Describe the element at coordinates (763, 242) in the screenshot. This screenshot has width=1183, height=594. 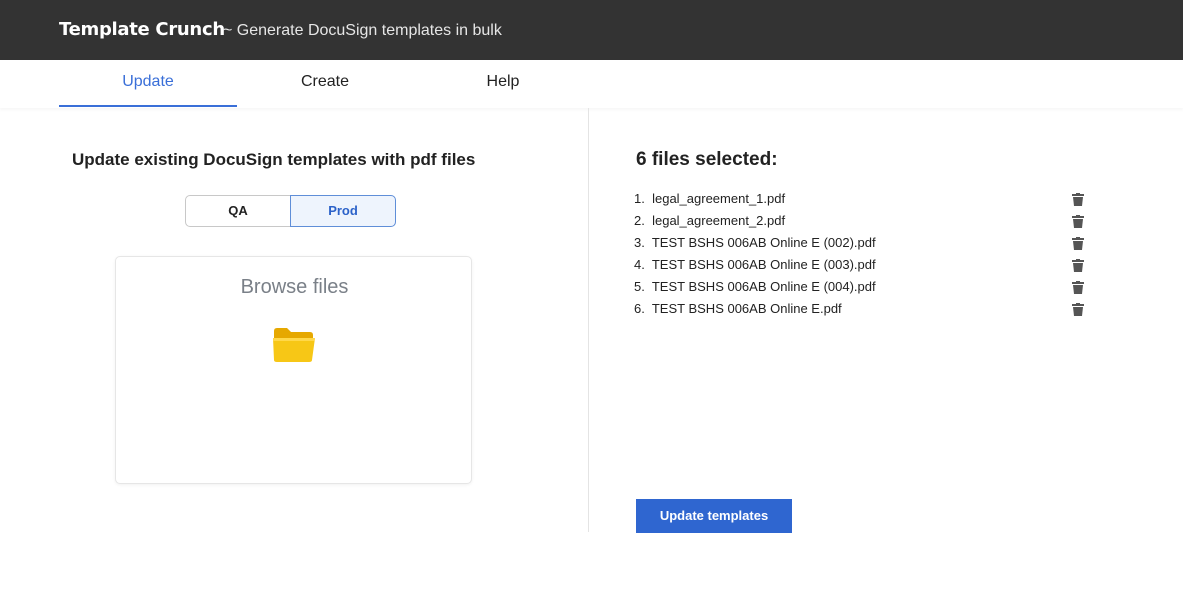
I see `file-name: TEST BSHS 006AB Online E (002).pdf` at that location.